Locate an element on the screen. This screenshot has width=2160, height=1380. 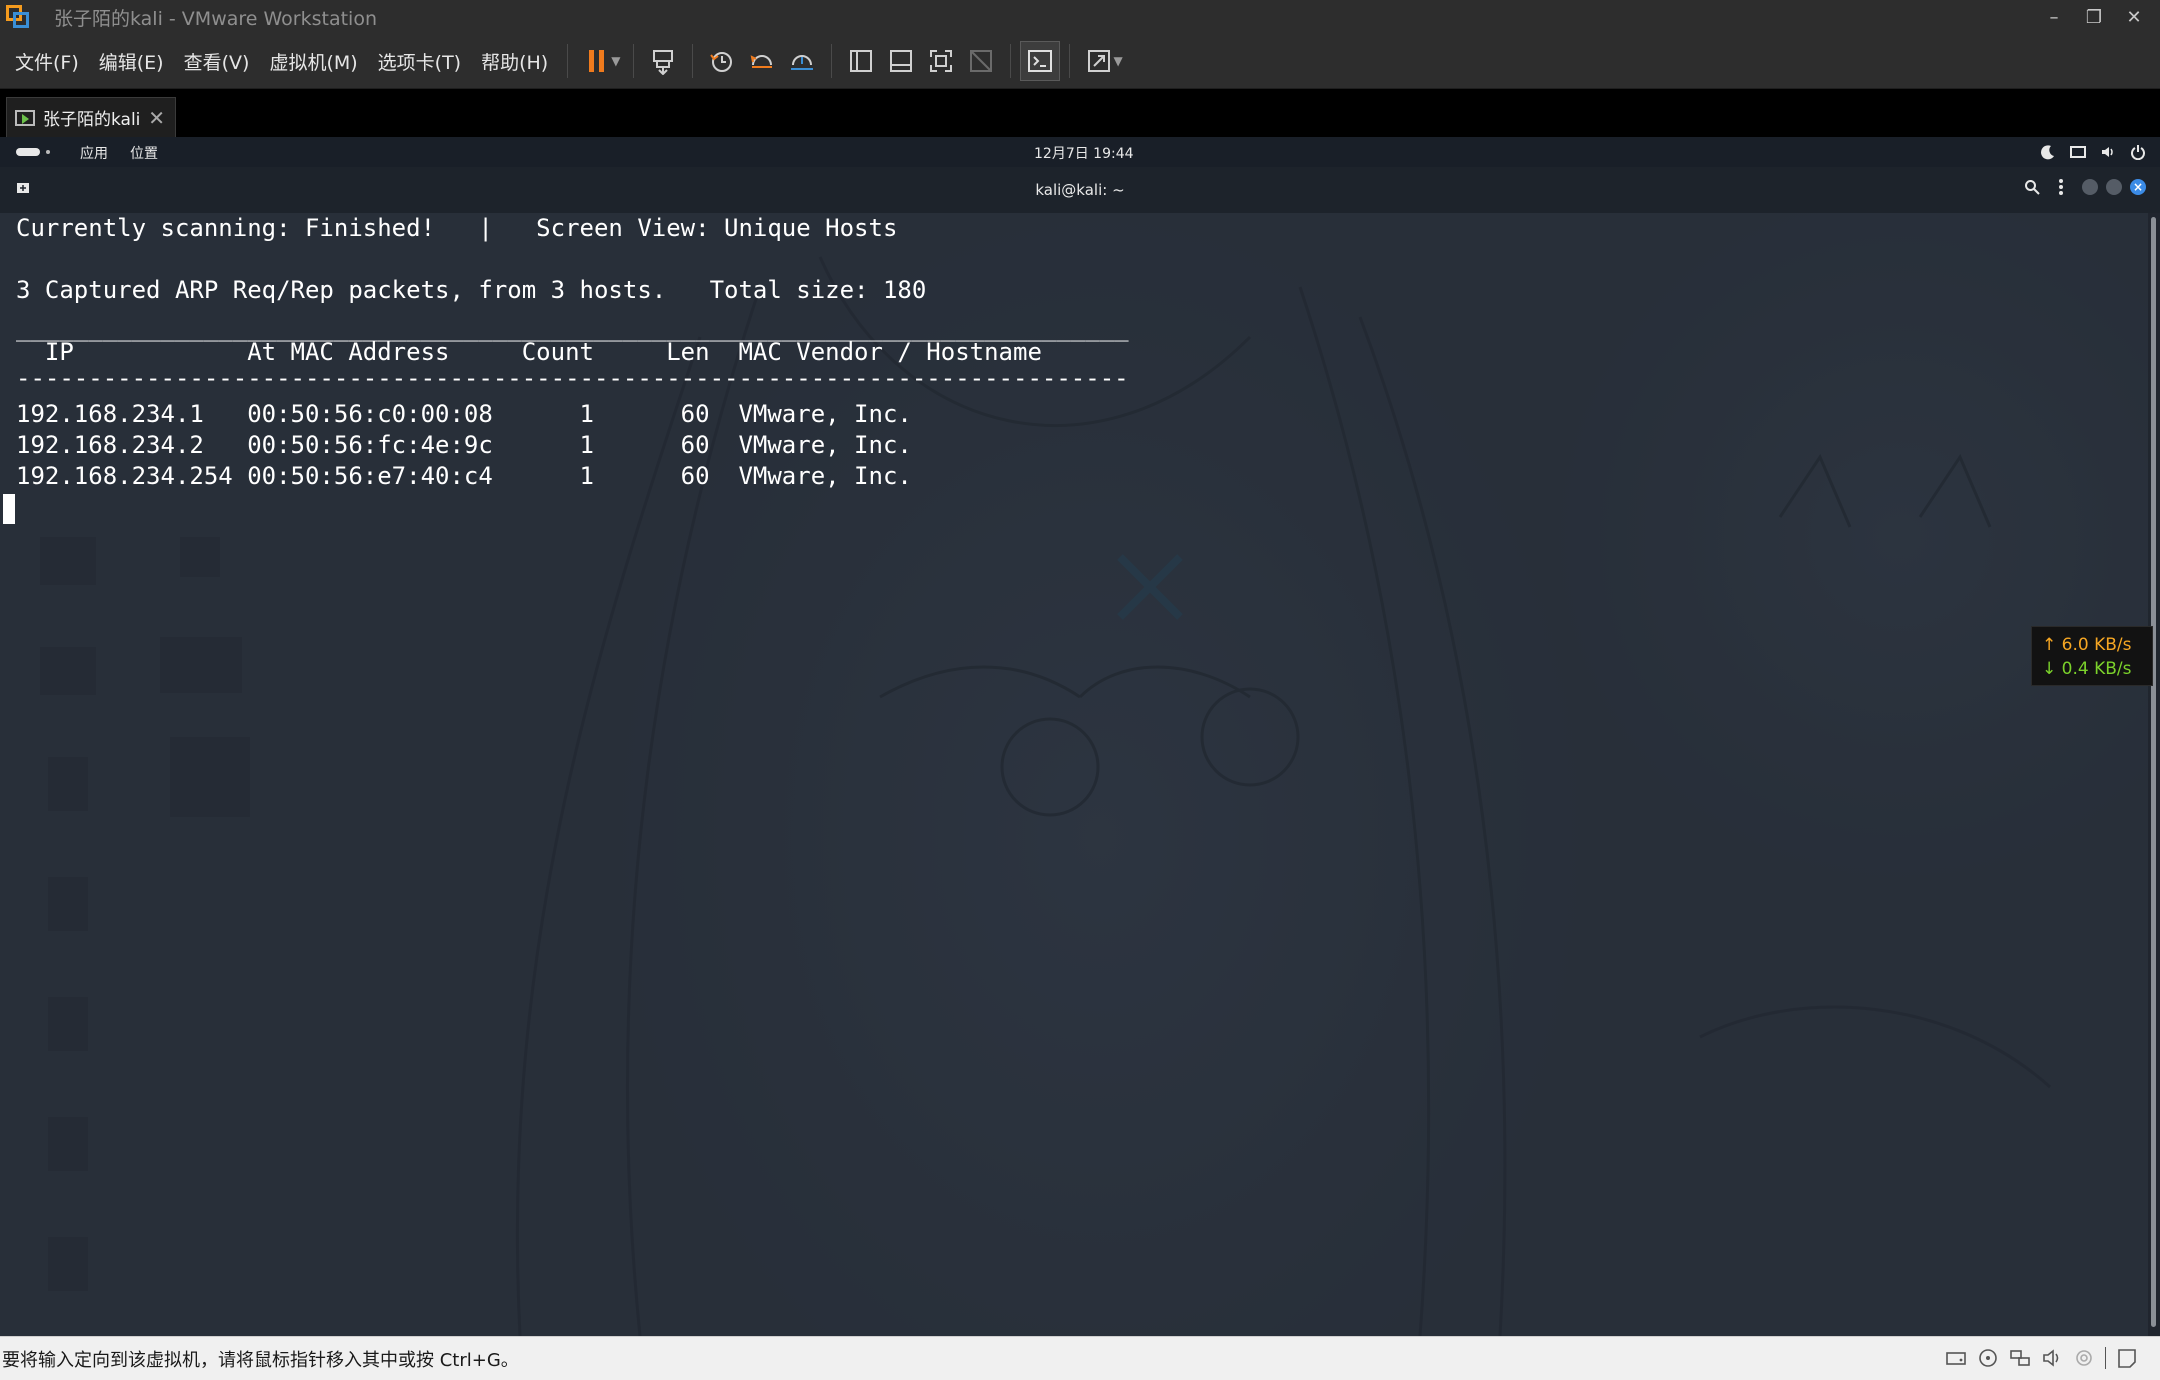
vm-tab: 张子陌的kali ✕ is located at coordinates (91, 117).